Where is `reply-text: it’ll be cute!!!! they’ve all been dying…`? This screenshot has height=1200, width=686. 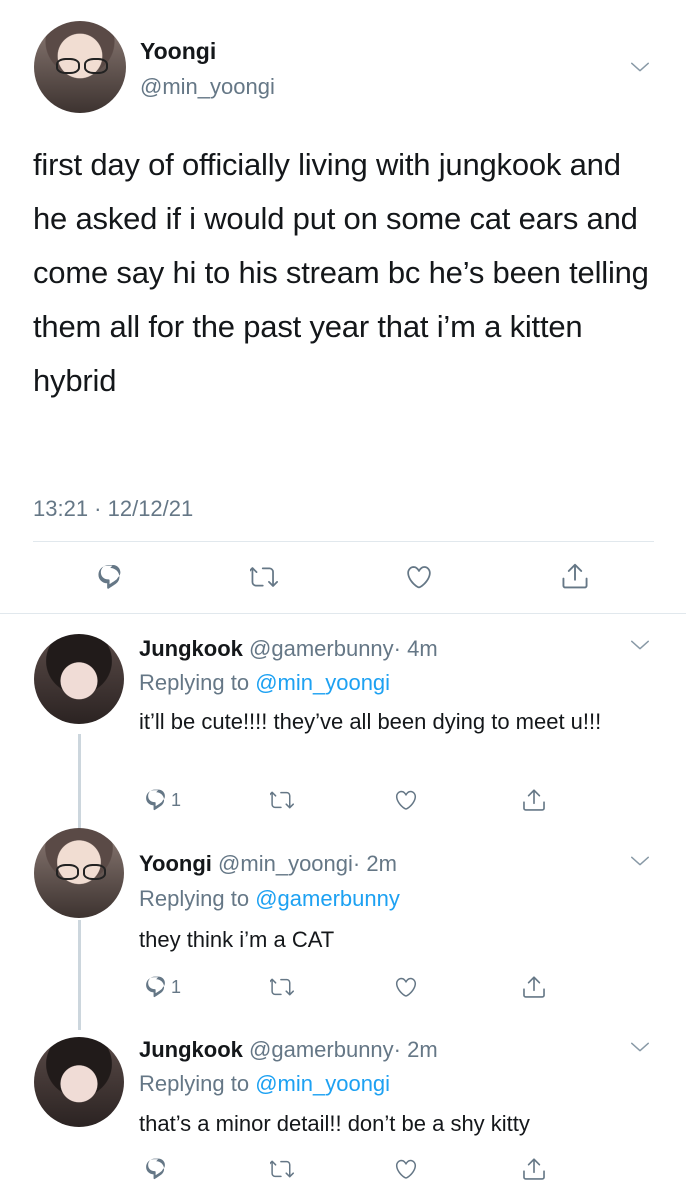
reply-text: it’ll be cute!!!! they’ve all been dying… is located at coordinates (370, 721).